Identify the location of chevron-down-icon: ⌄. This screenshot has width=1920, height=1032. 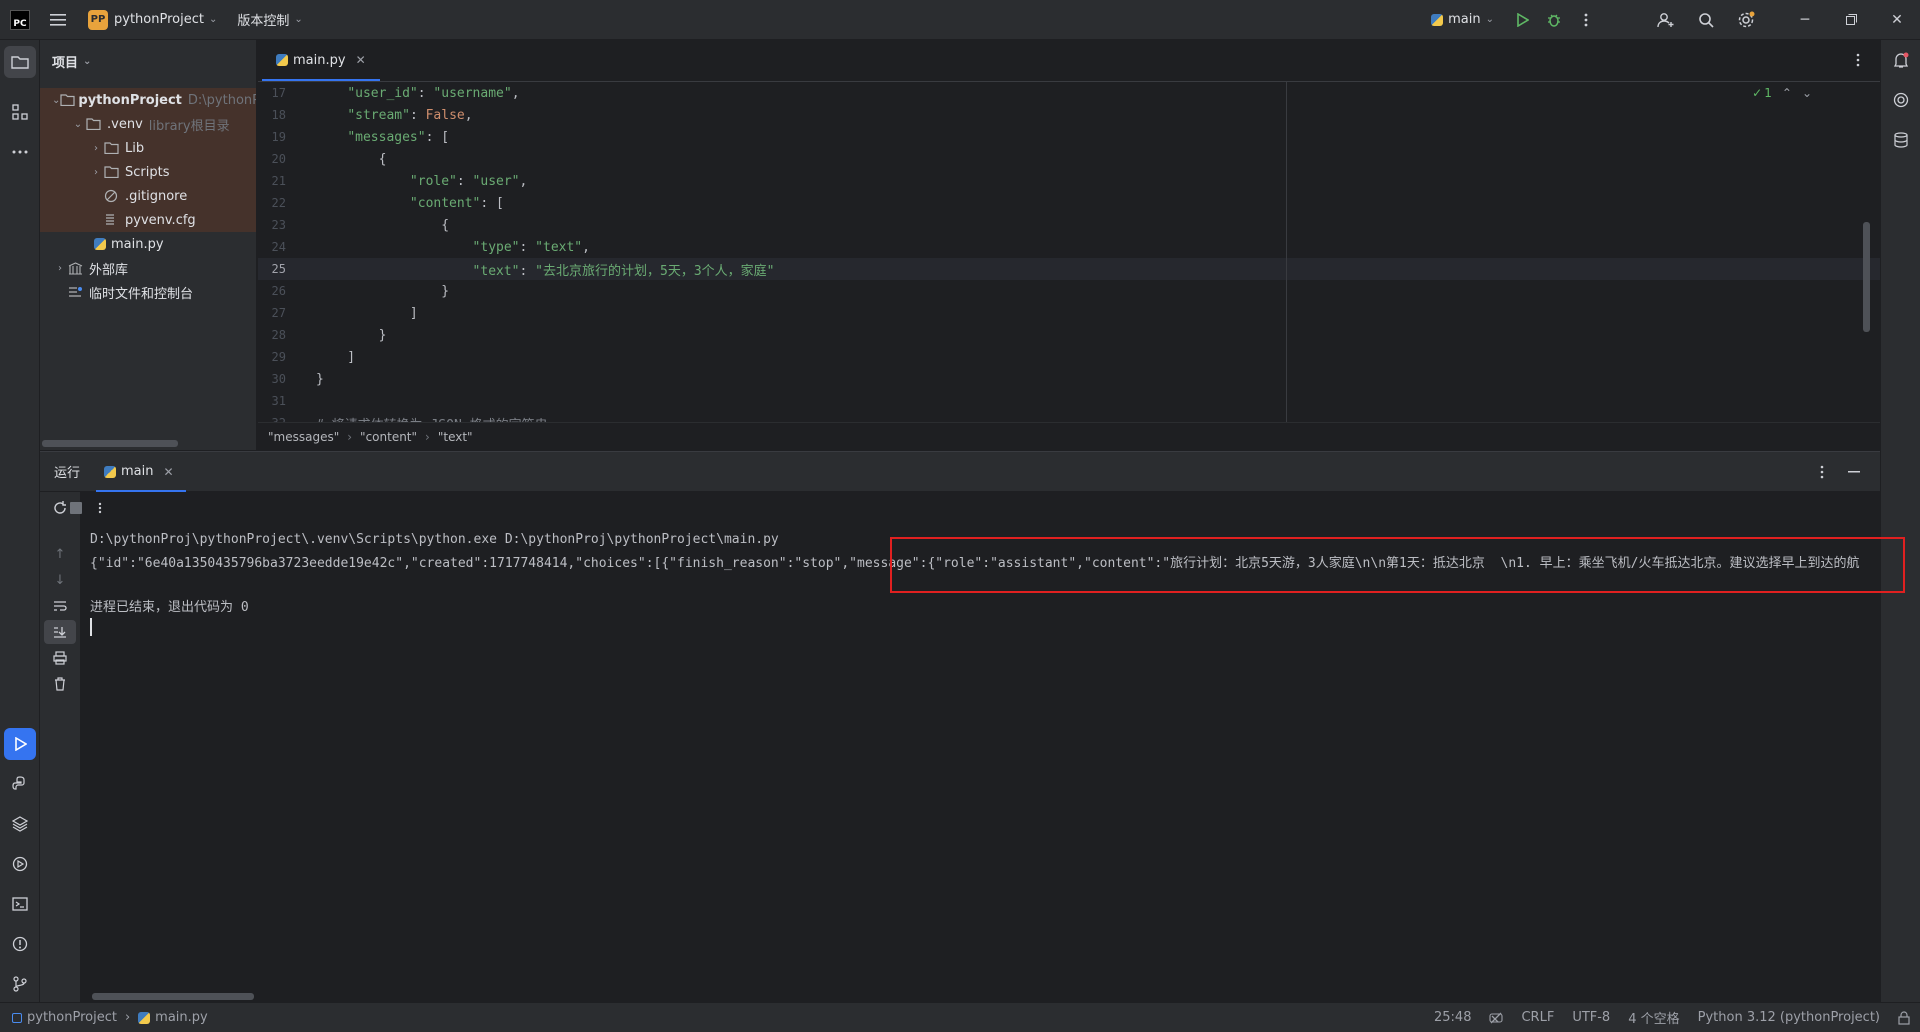
(1807, 93).